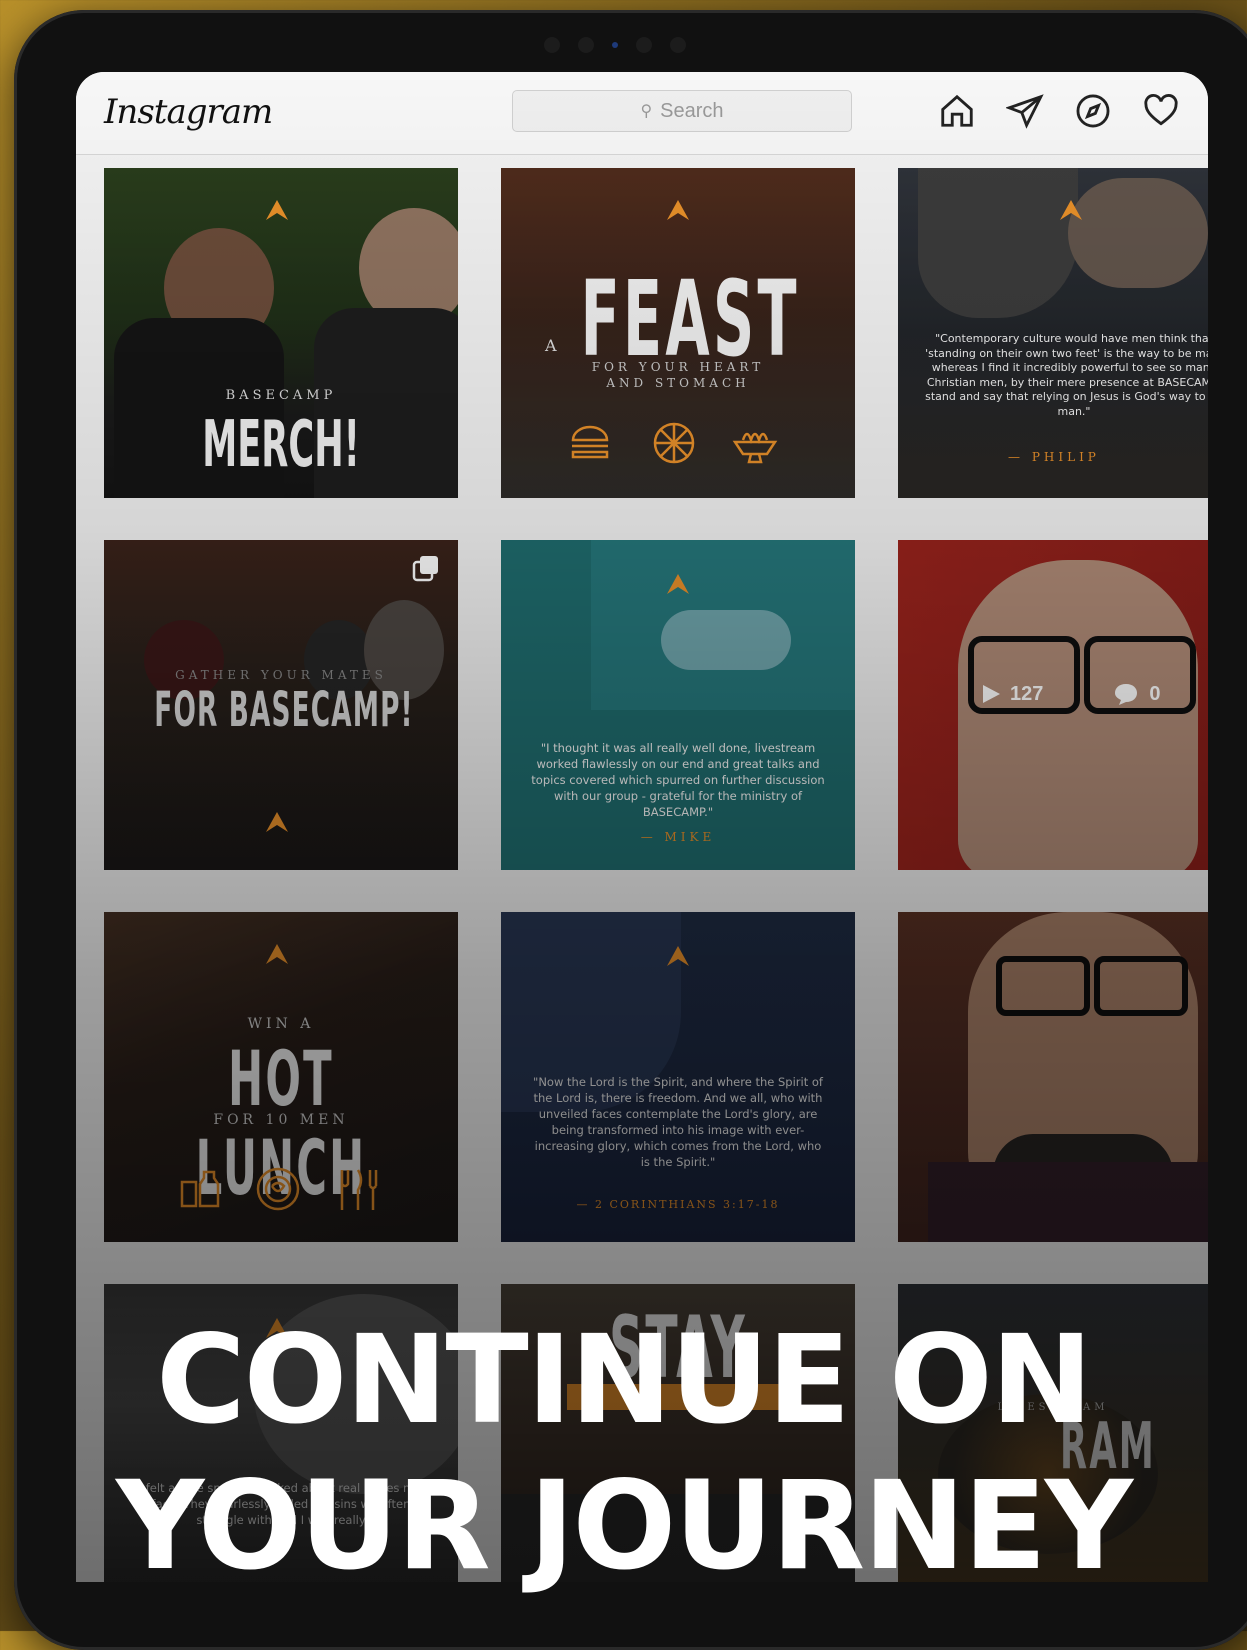 The width and height of the screenshot is (1247, 1650). What do you see at coordinates (188, 112) in the screenshot?
I see `instagram-logo: Instagram` at bounding box center [188, 112].